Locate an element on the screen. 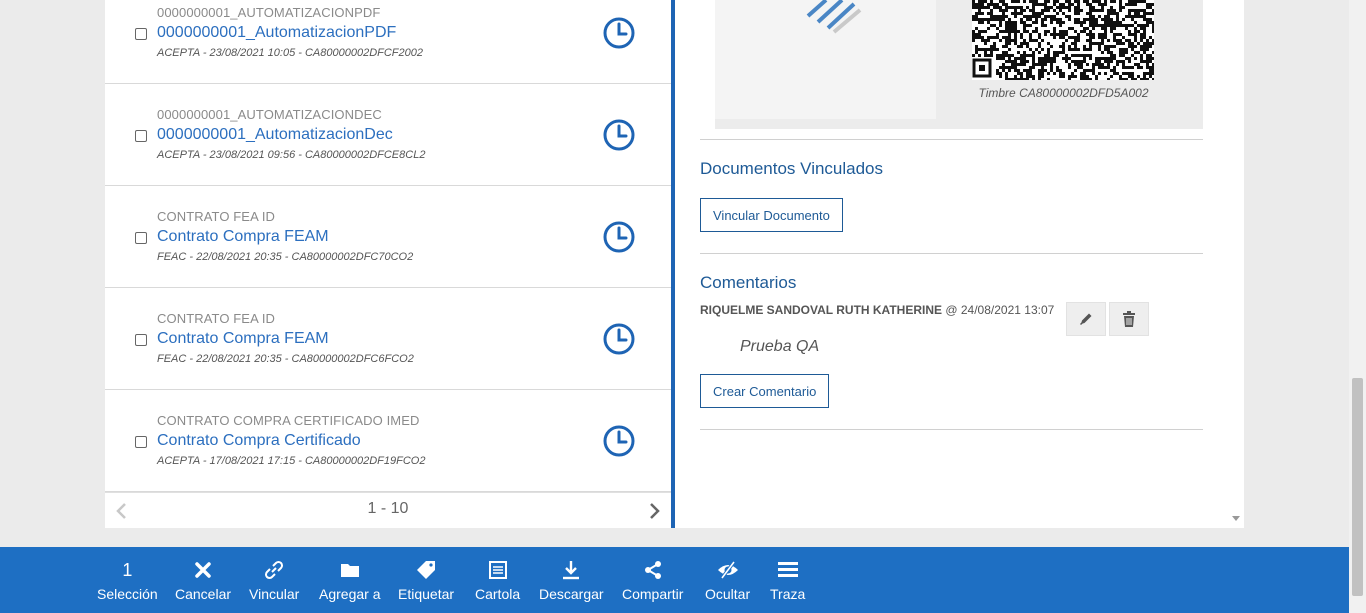 Image resolution: width=1366 pixels, height=613 pixels. tool-label: Vincular is located at coordinates (274, 594).